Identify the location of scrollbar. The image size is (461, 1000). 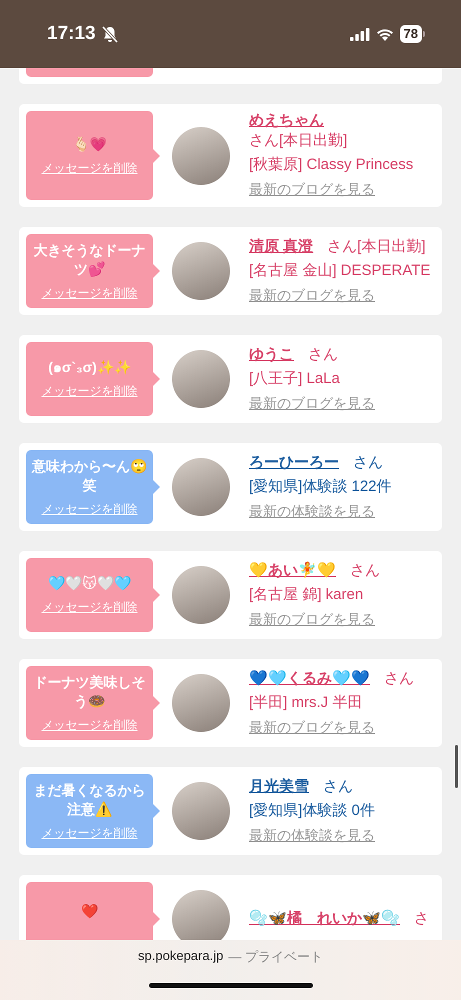
(456, 766).